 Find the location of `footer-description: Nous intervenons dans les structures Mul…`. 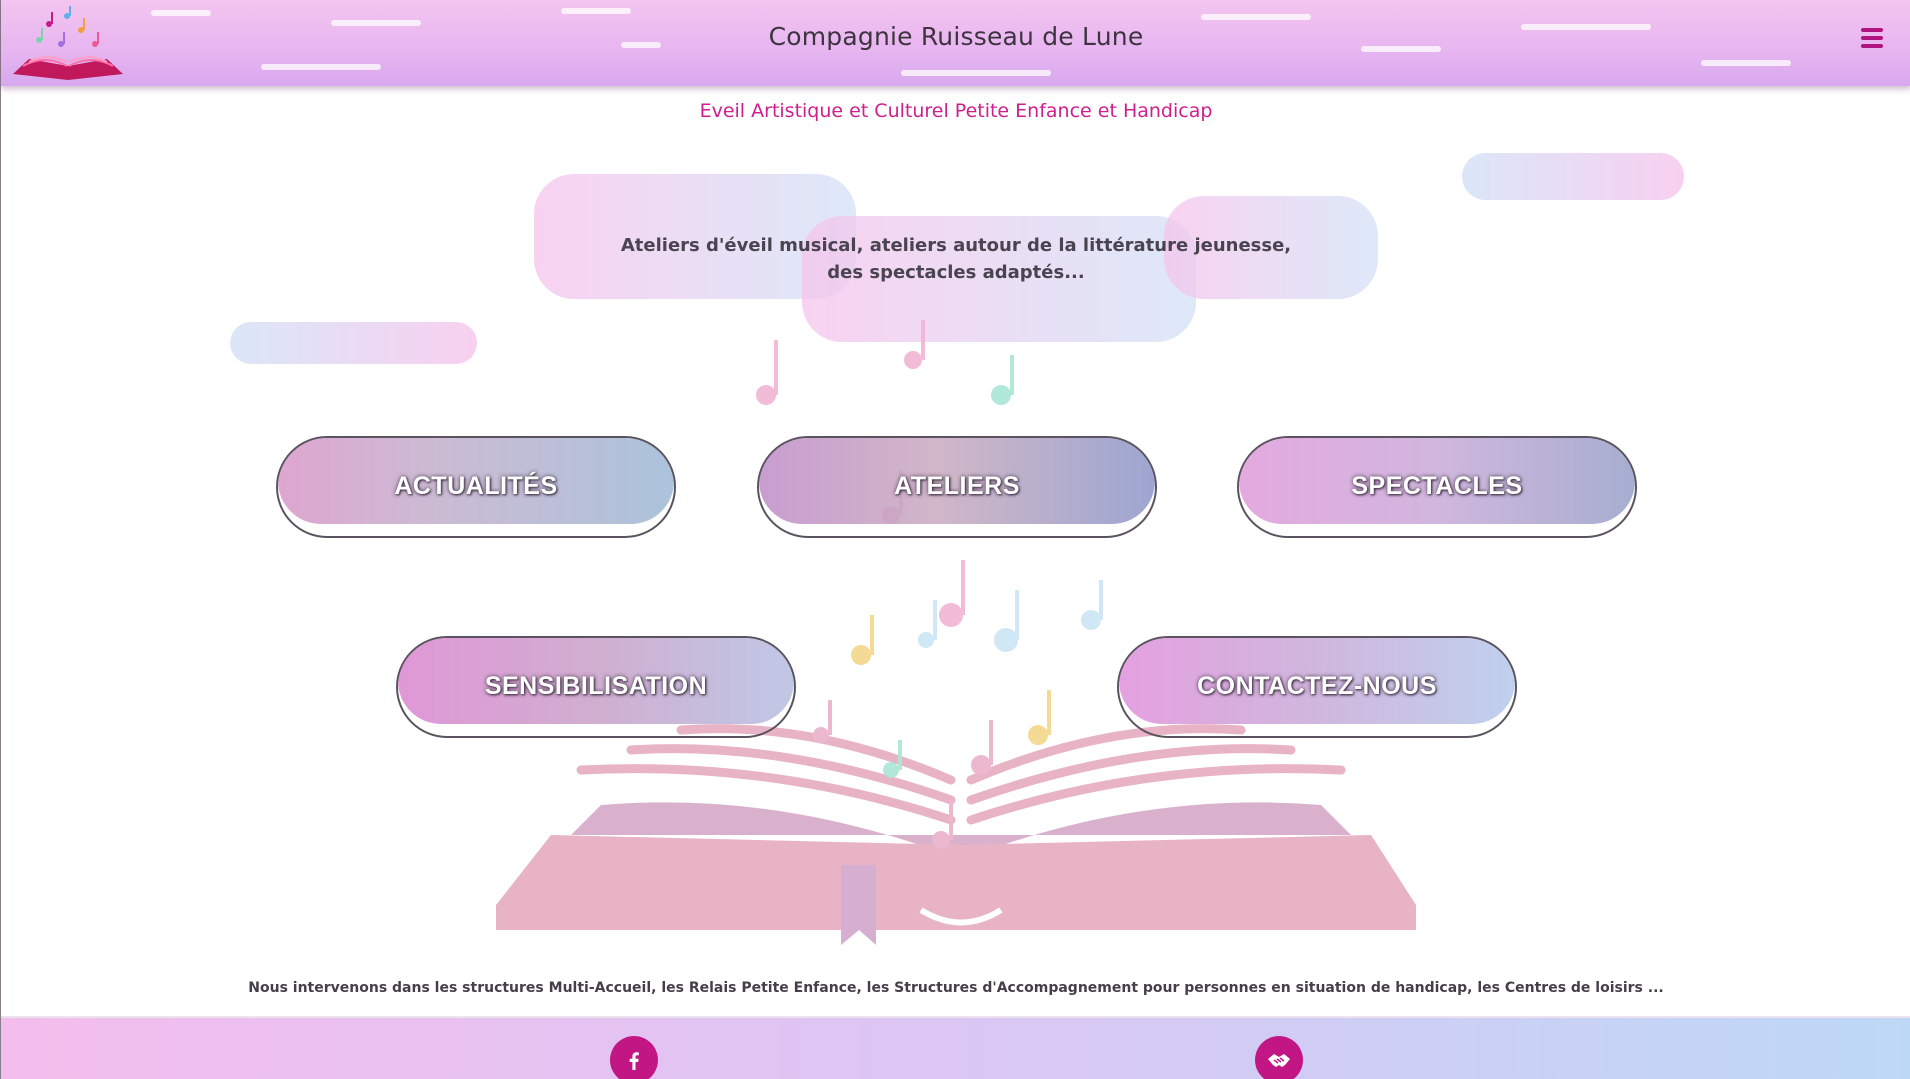

footer-description: Nous intervenons dans les structures Mul… is located at coordinates (956, 988).